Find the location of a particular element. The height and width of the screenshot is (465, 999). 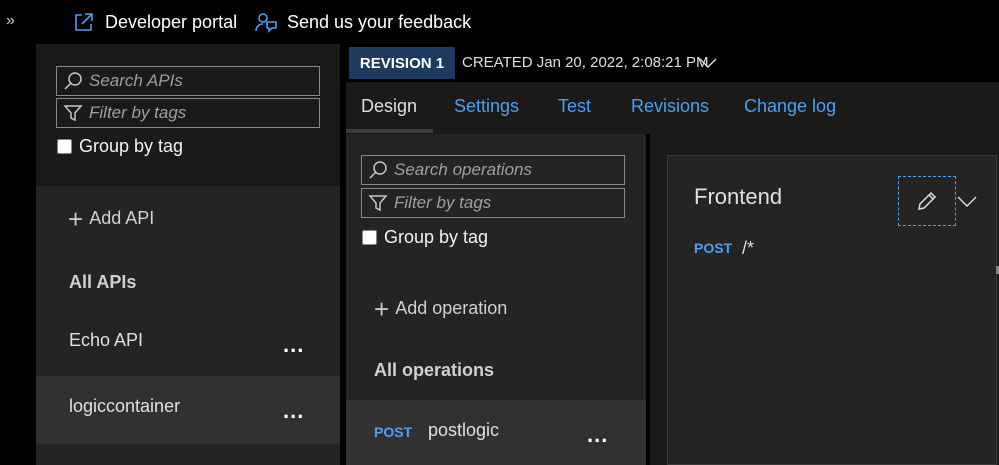

revision-badge: REVISION 1 is located at coordinates (402, 63).